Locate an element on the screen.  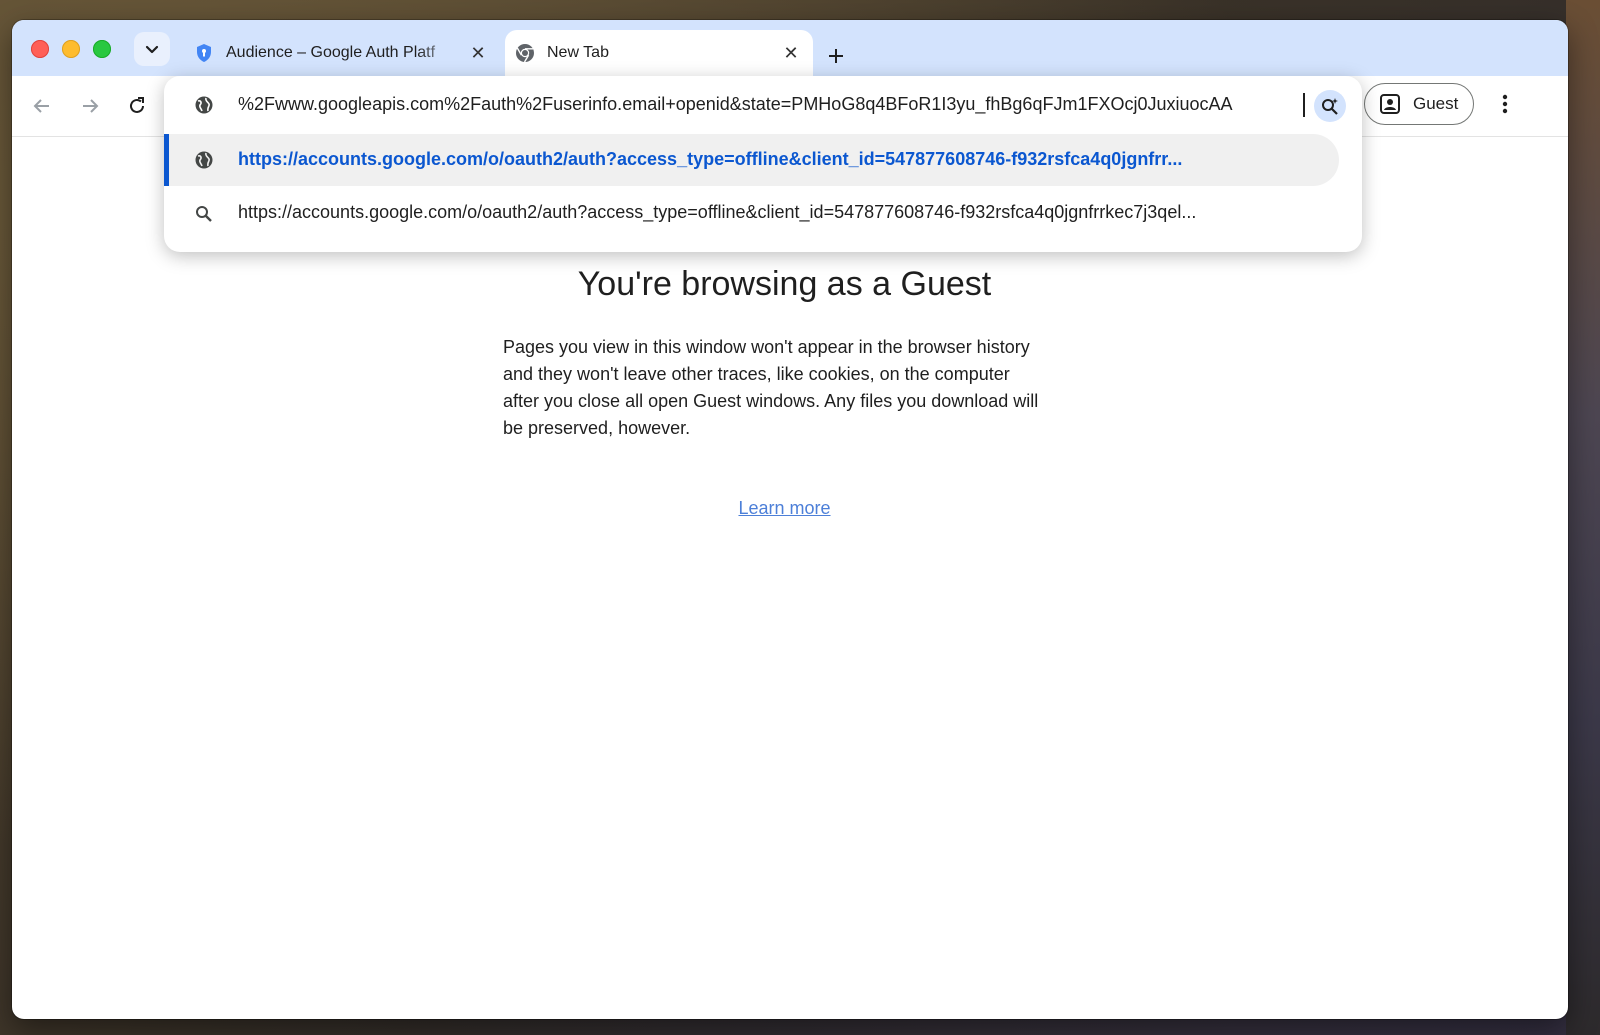
learn-more-link: Learn more is located at coordinates (784, 508).